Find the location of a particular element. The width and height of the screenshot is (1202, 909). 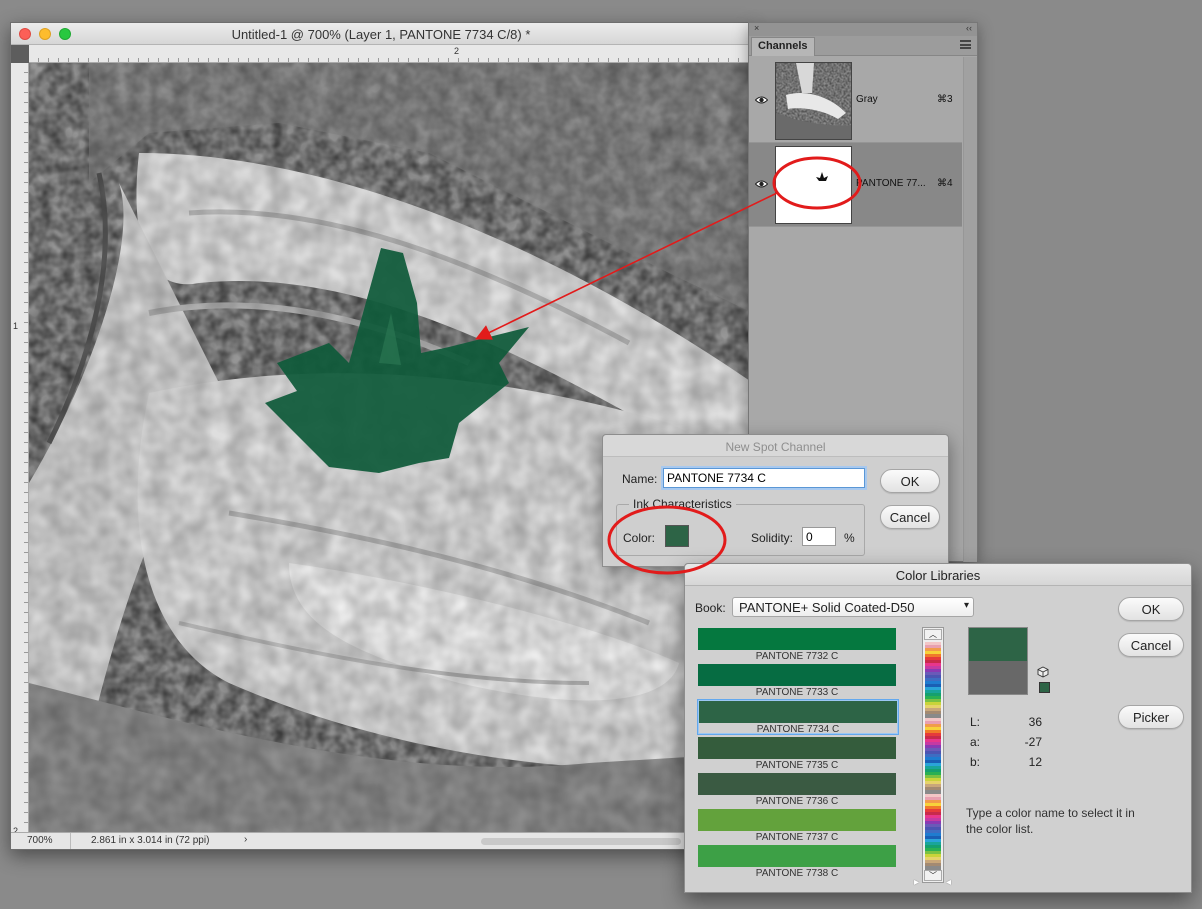

swatch-item: PANTONE 7737 C is located at coordinates (798, 826).